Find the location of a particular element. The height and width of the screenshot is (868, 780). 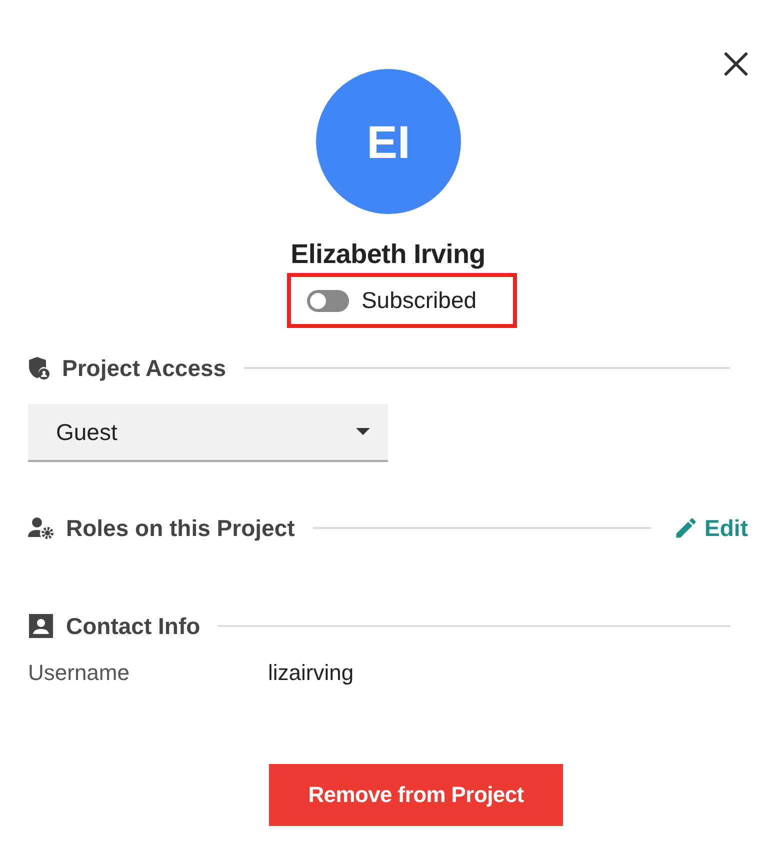

remove-button: Remove from Project is located at coordinates (416, 795).